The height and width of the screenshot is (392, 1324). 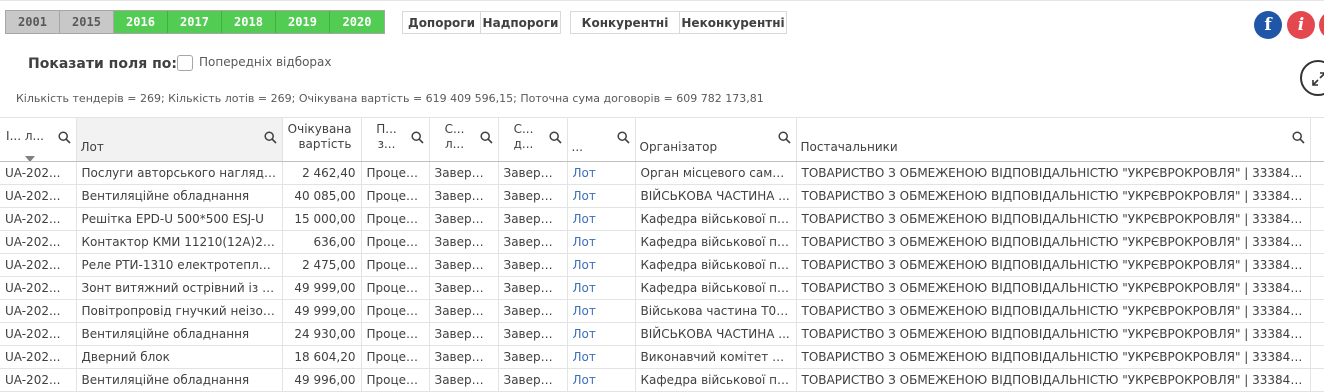 I want to click on table-cell-lot: Вентиляційне обладнання, so click(x=179, y=380).